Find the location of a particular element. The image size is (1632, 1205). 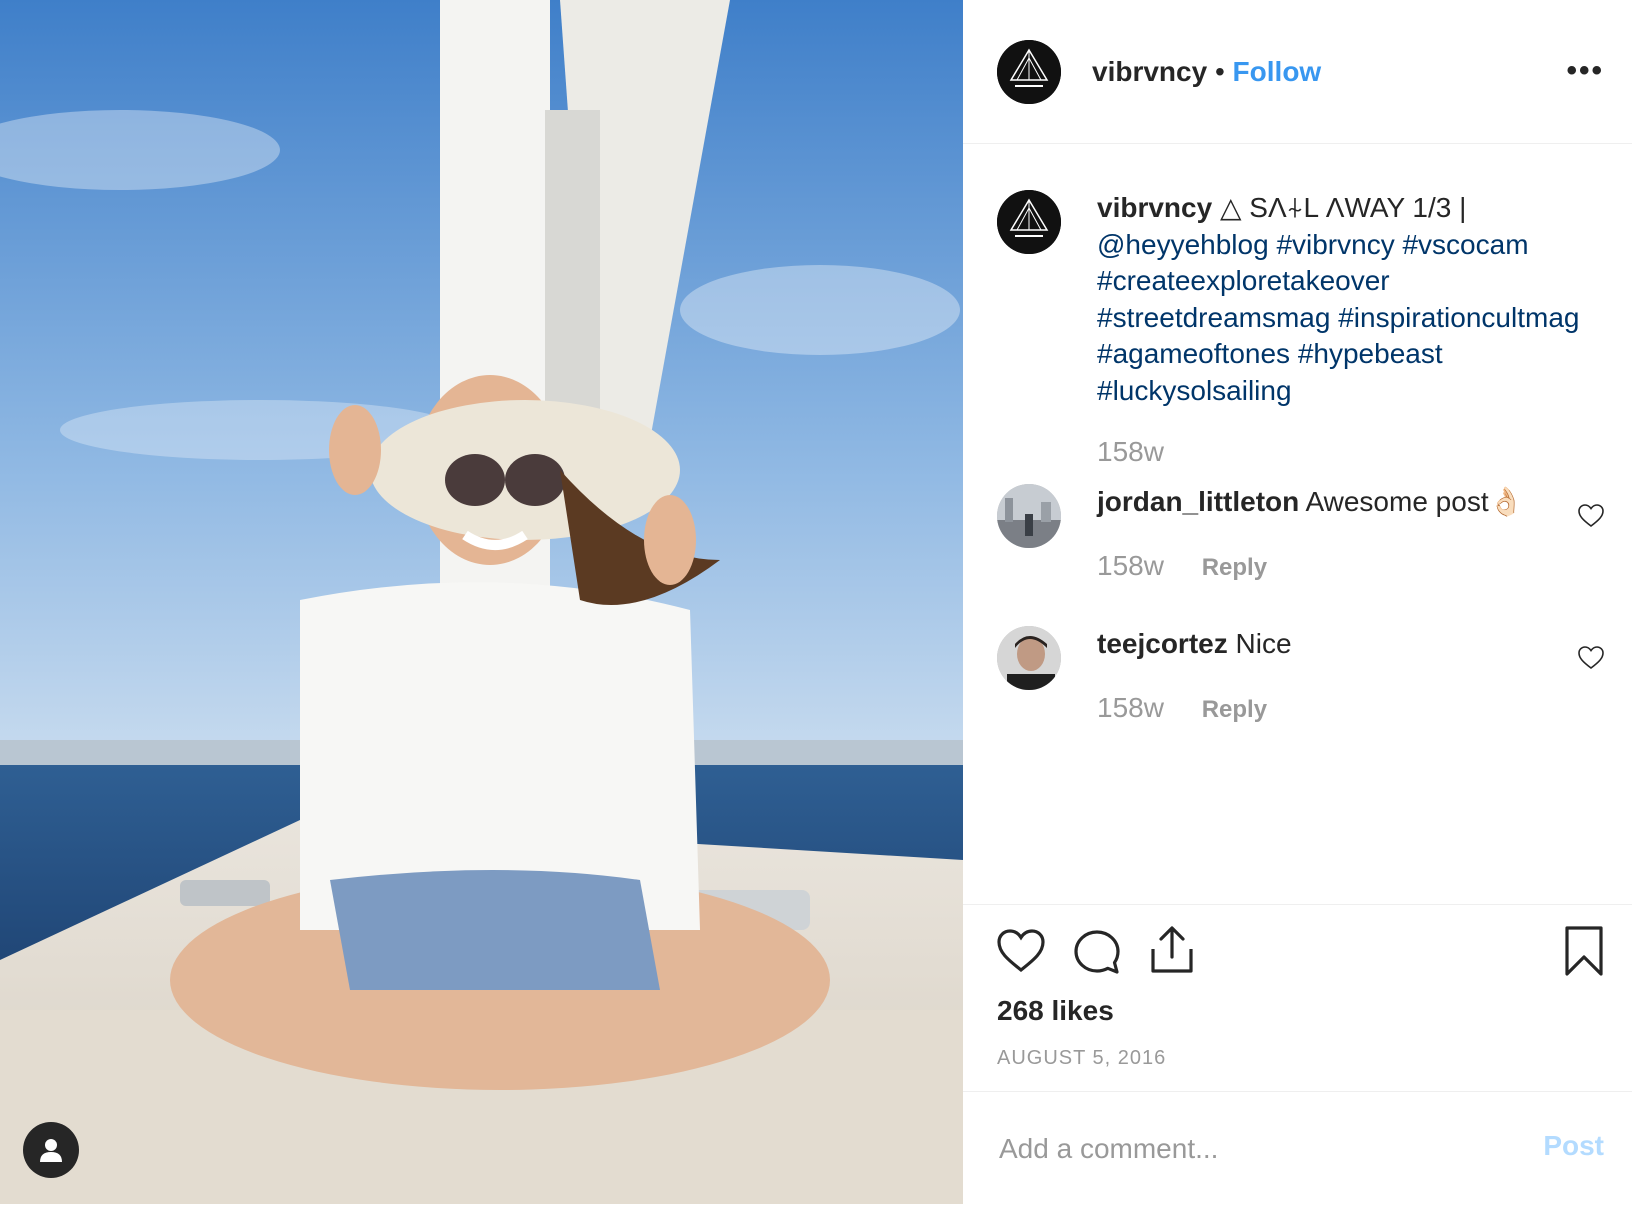

caption-text: △ SΛ⍭L ΛWAY 1/3 | is located at coordinates (1343, 207).